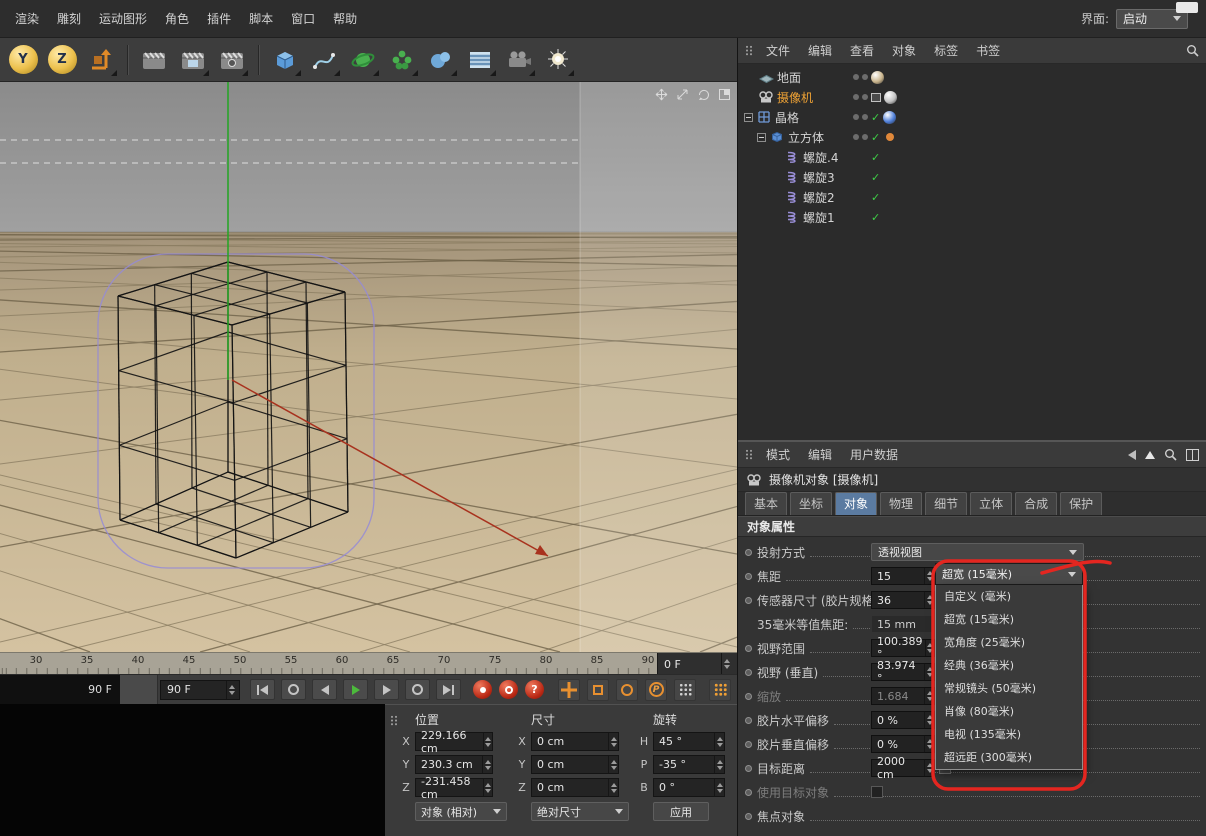 The width and height of the screenshot is (1206, 836). I want to click on add-environment-button-icon, so click(480, 60).